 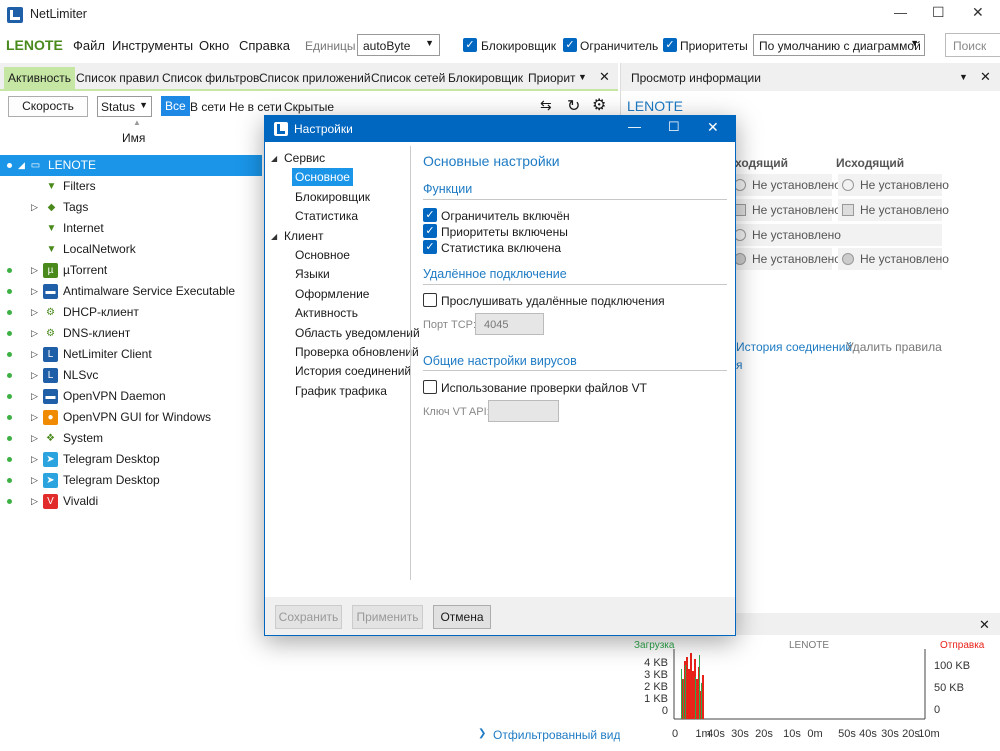 What do you see at coordinates (523, 411) in the screenshot?
I see `vt-key-input` at bounding box center [523, 411].